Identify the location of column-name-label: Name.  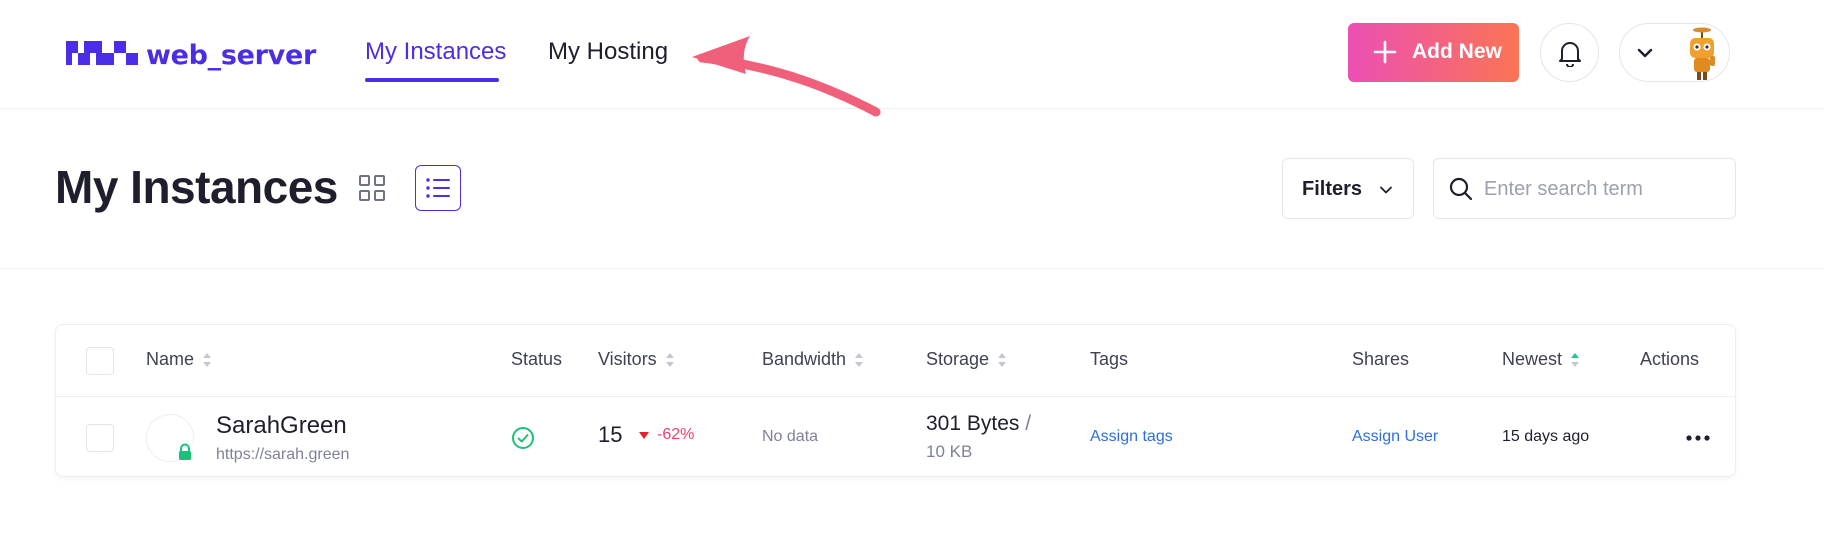
(170, 359).